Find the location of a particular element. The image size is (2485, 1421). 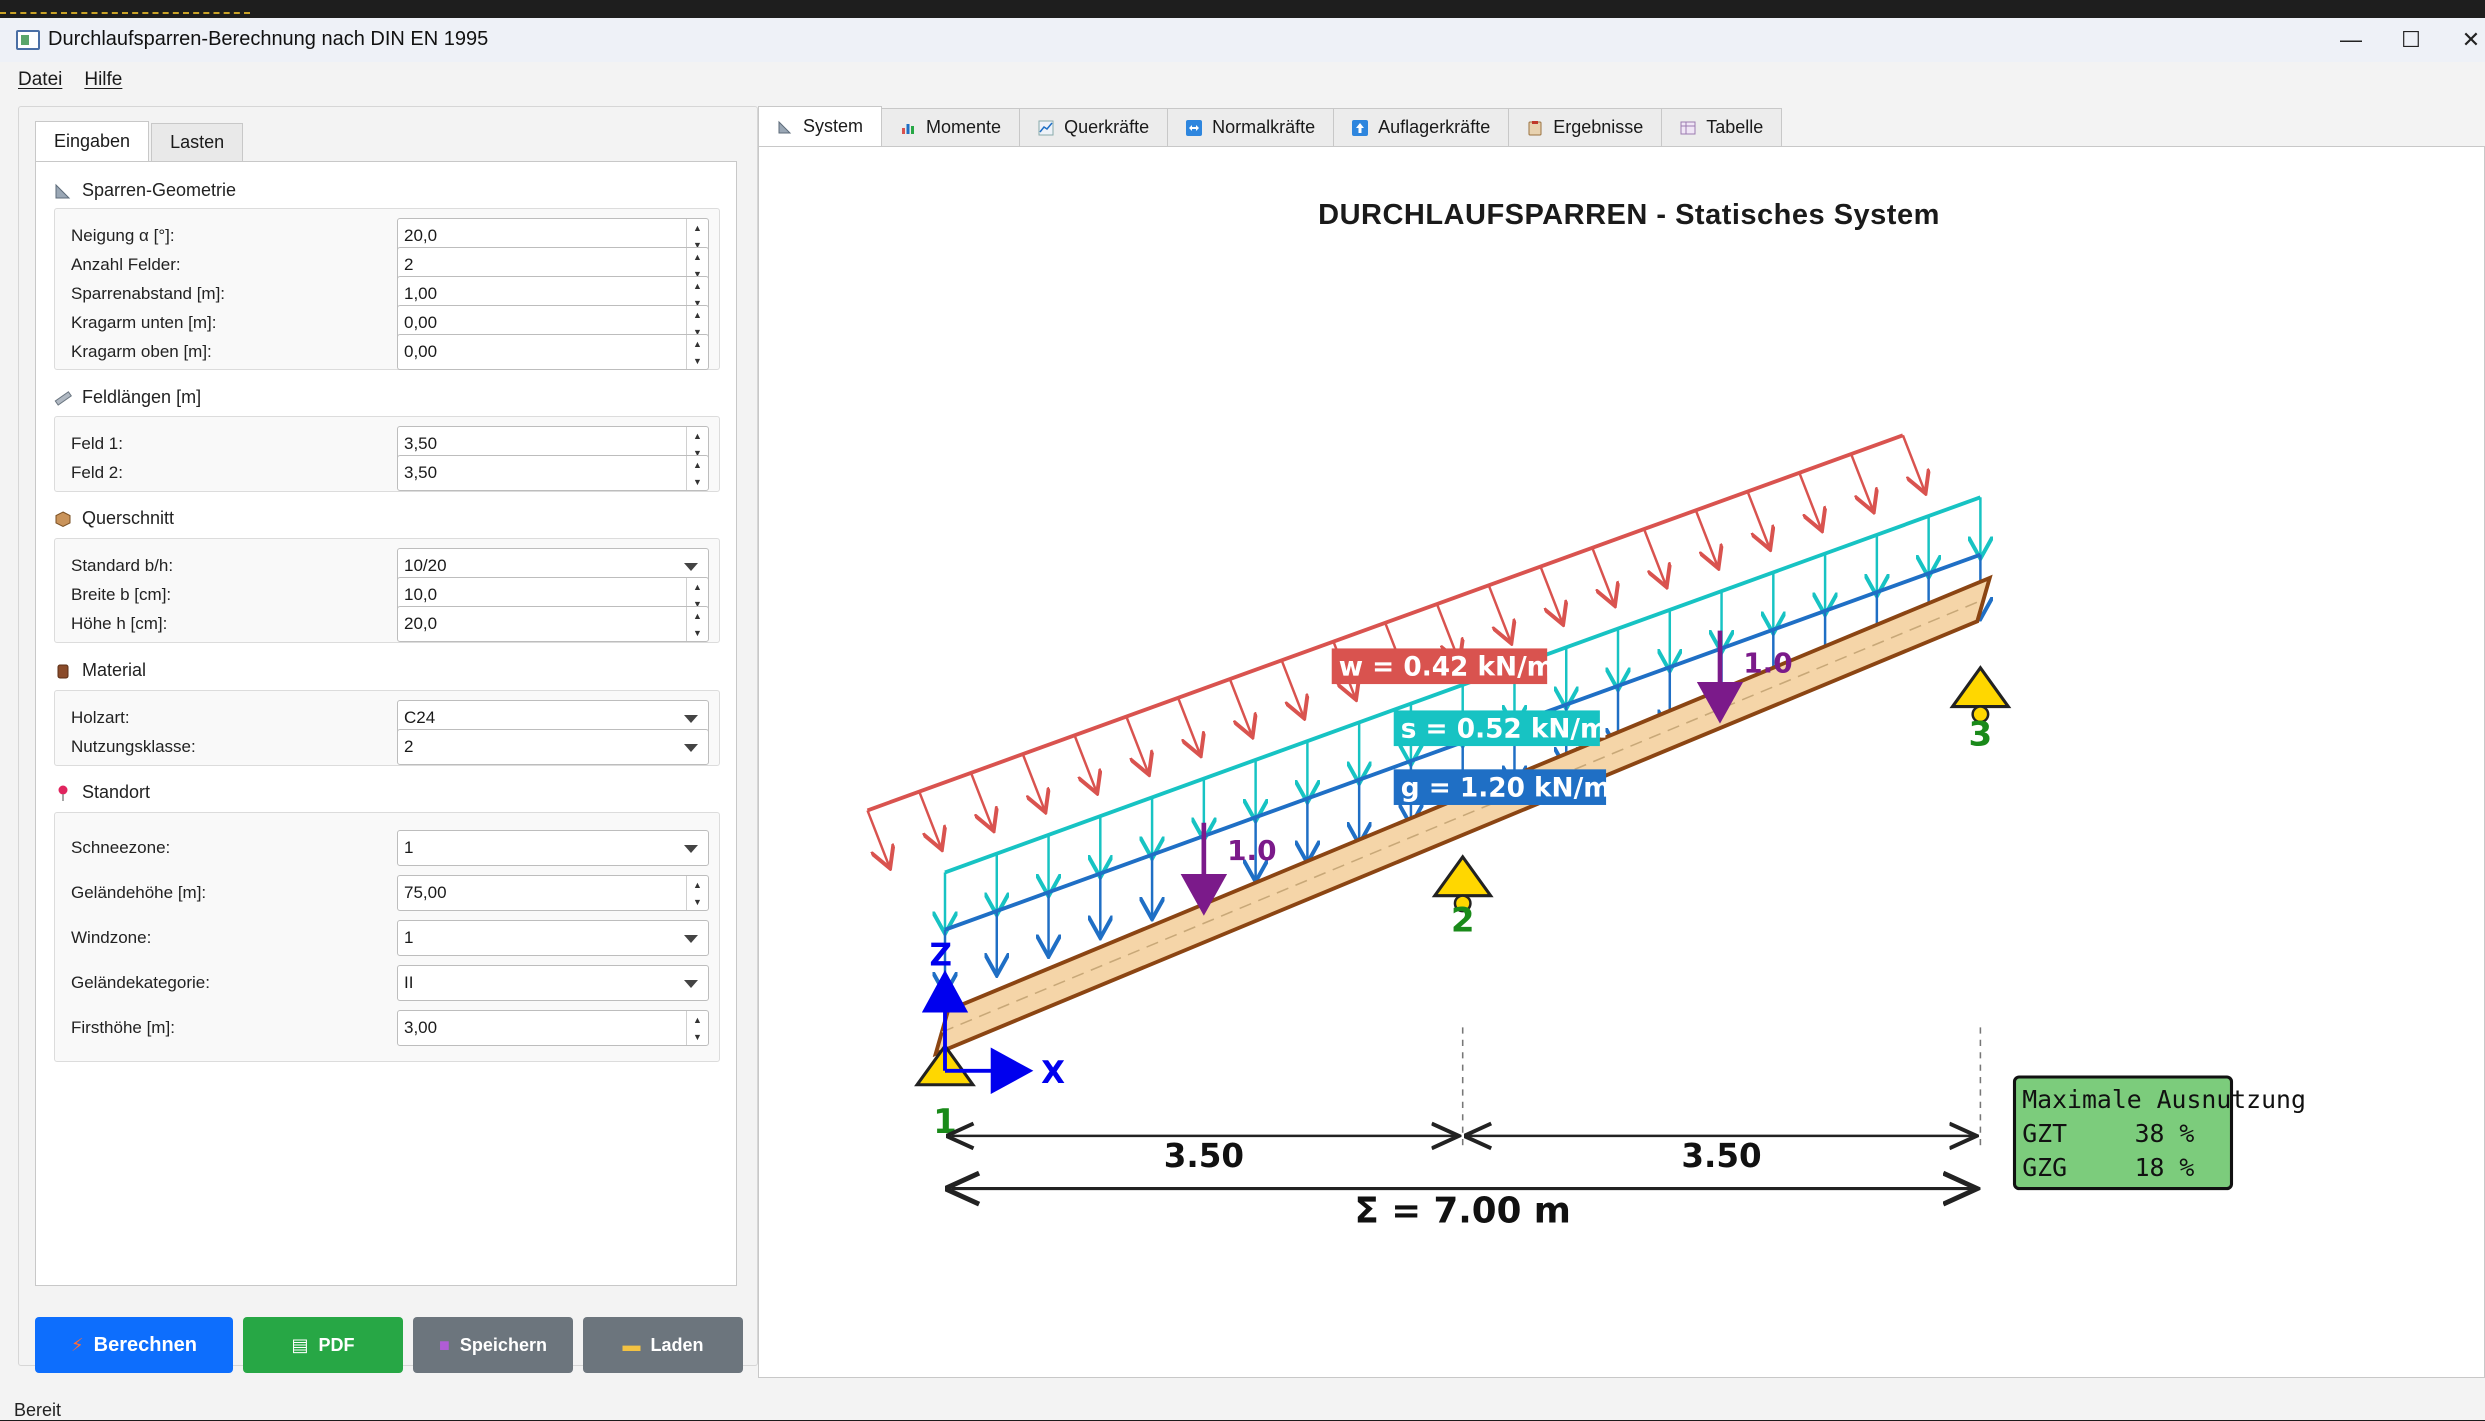

menu-hilfe: Hilfe is located at coordinates (103, 80).